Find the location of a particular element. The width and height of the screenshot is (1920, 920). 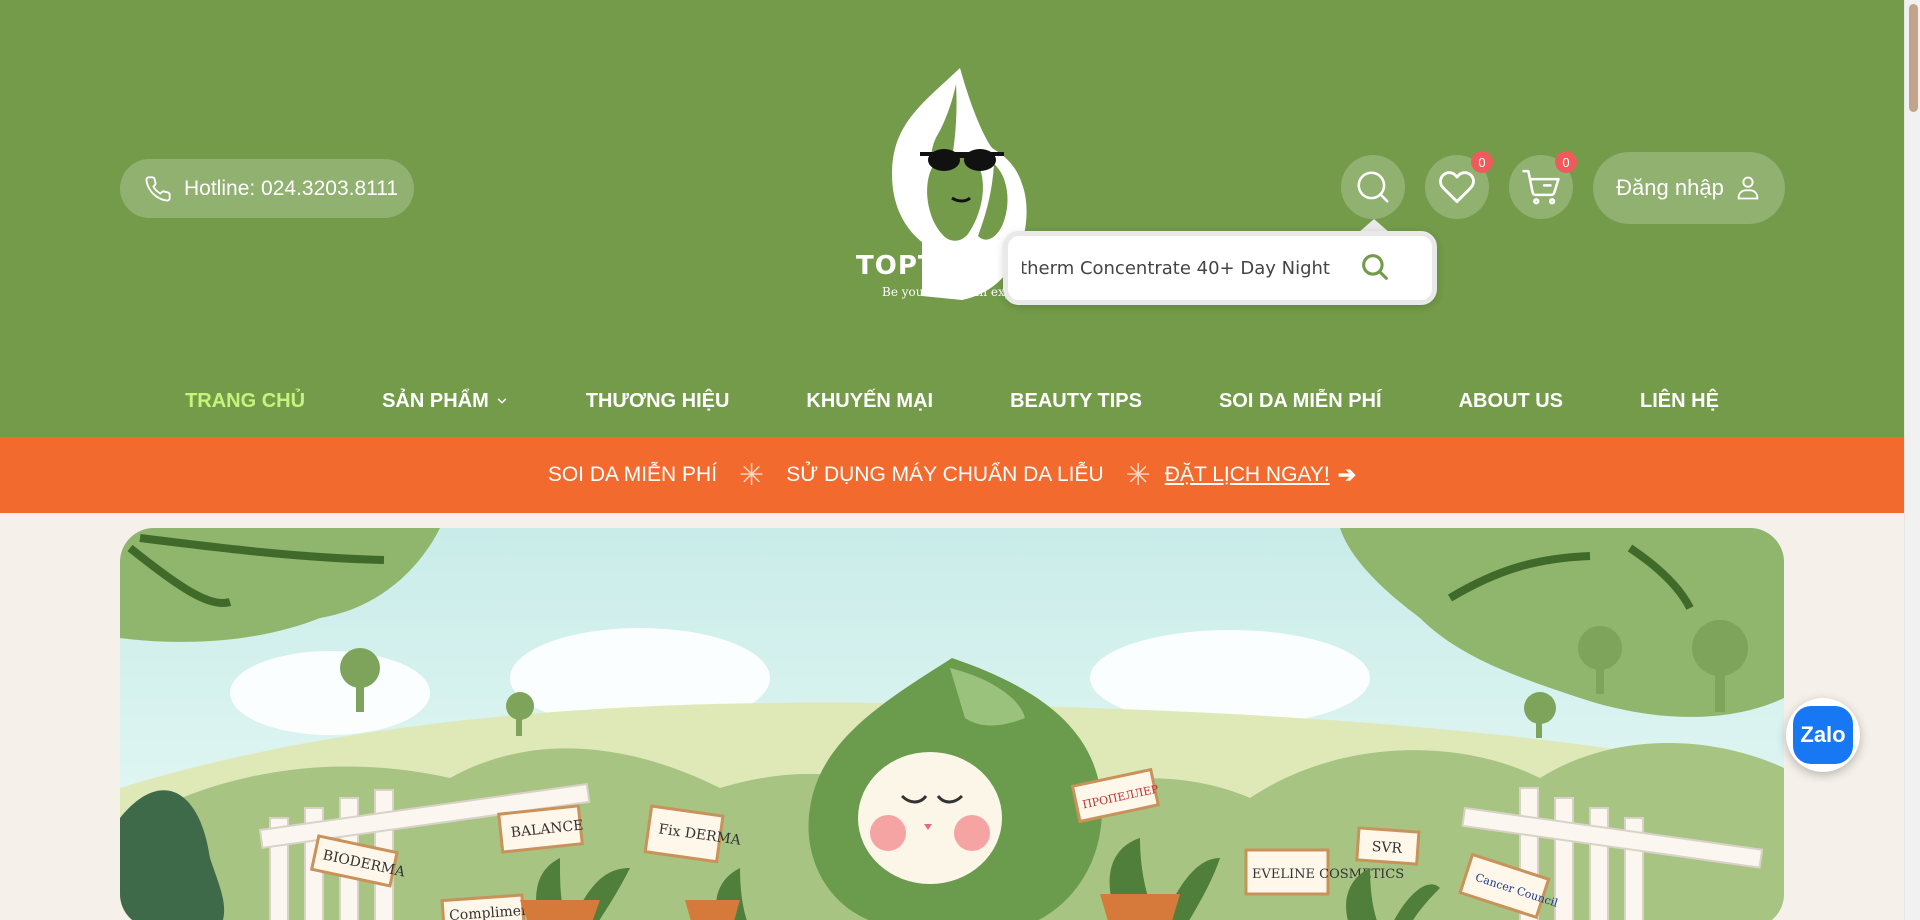

chevron-down-icon is located at coordinates (502, 401).